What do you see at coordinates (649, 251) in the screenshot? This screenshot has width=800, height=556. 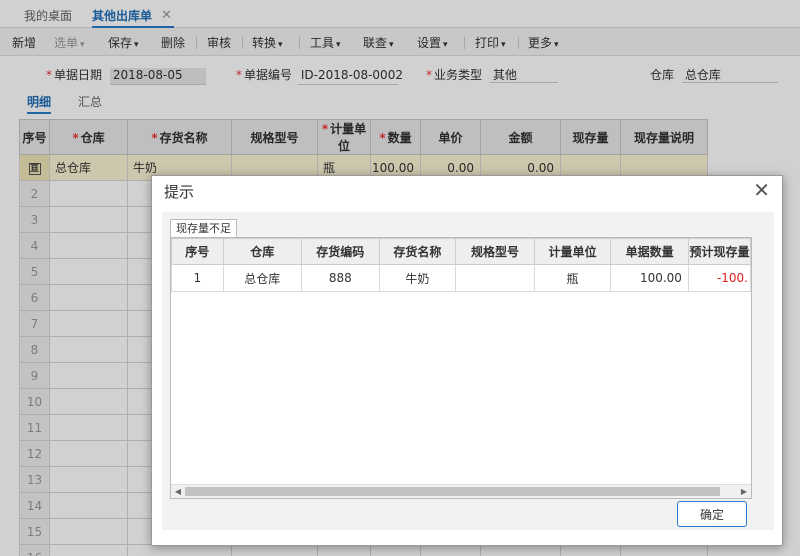 I see `col-header-doc-qty: 单据数量` at bounding box center [649, 251].